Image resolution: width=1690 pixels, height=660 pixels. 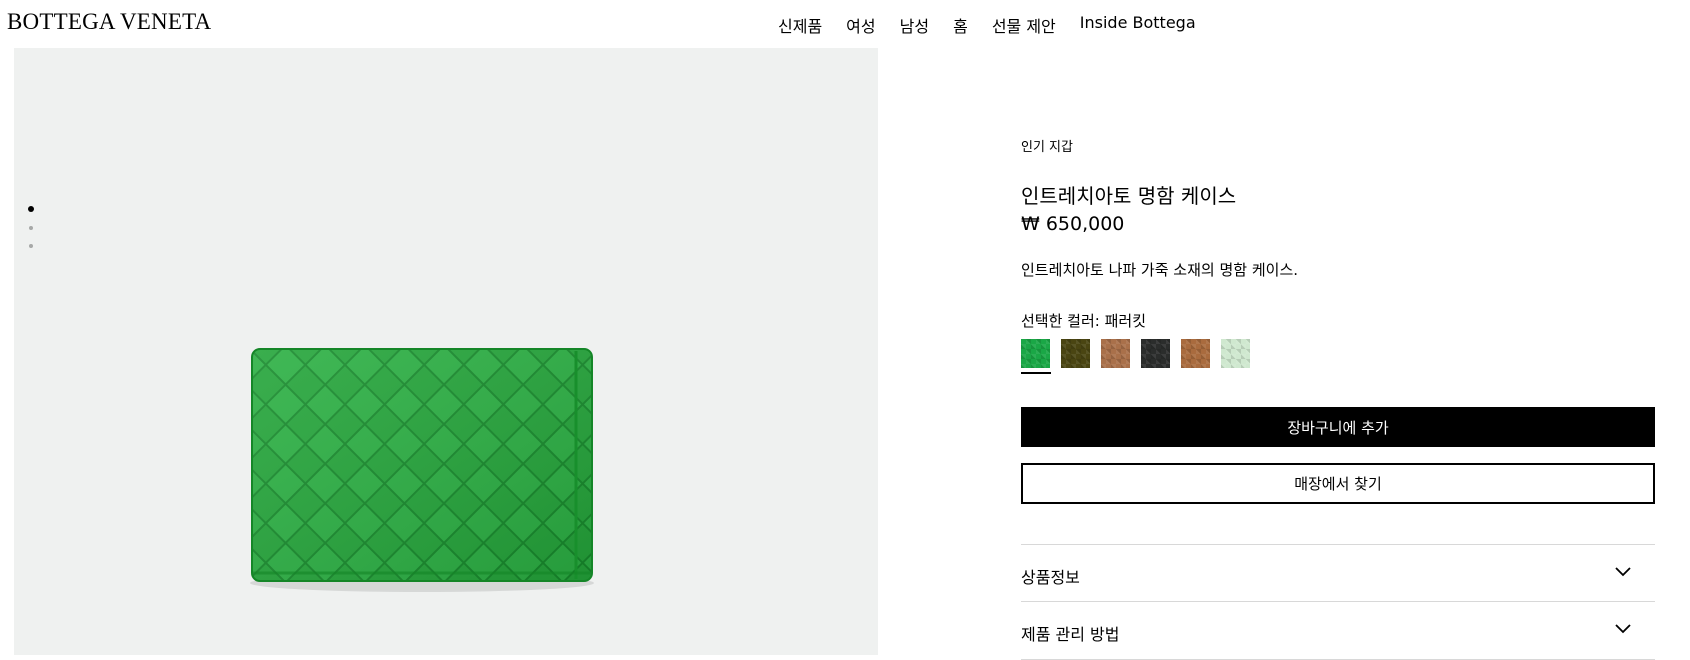 What do you see at coordinates (1047, 145) in the screenshot?
I see `product-category: 인기 지갑` at bounding box center [1047, 145].